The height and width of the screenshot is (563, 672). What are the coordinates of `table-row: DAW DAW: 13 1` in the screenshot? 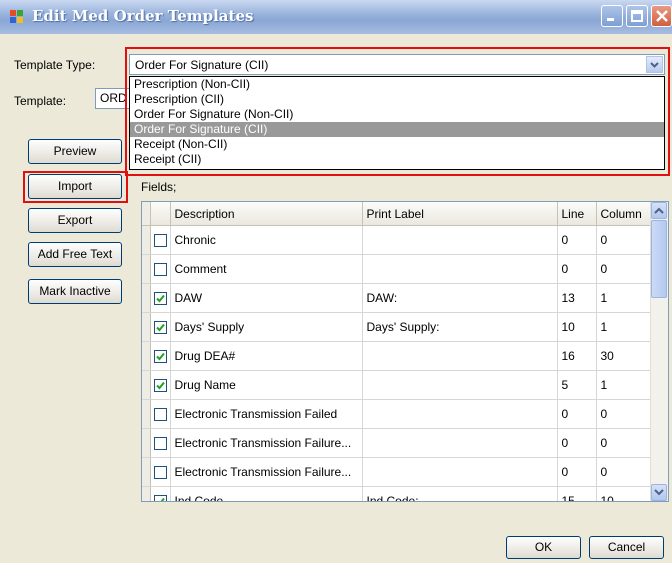 It's located at (397, 298).